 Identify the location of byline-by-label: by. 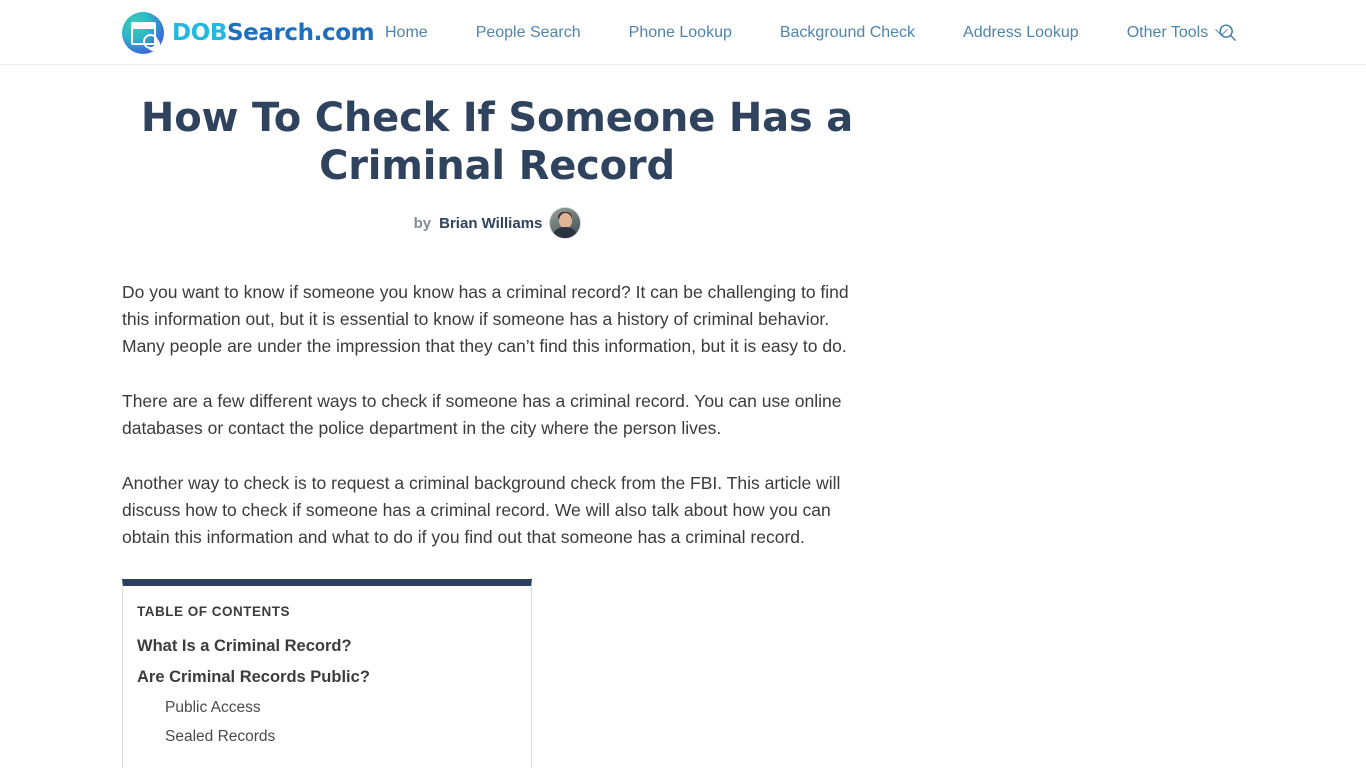
(422, 223).